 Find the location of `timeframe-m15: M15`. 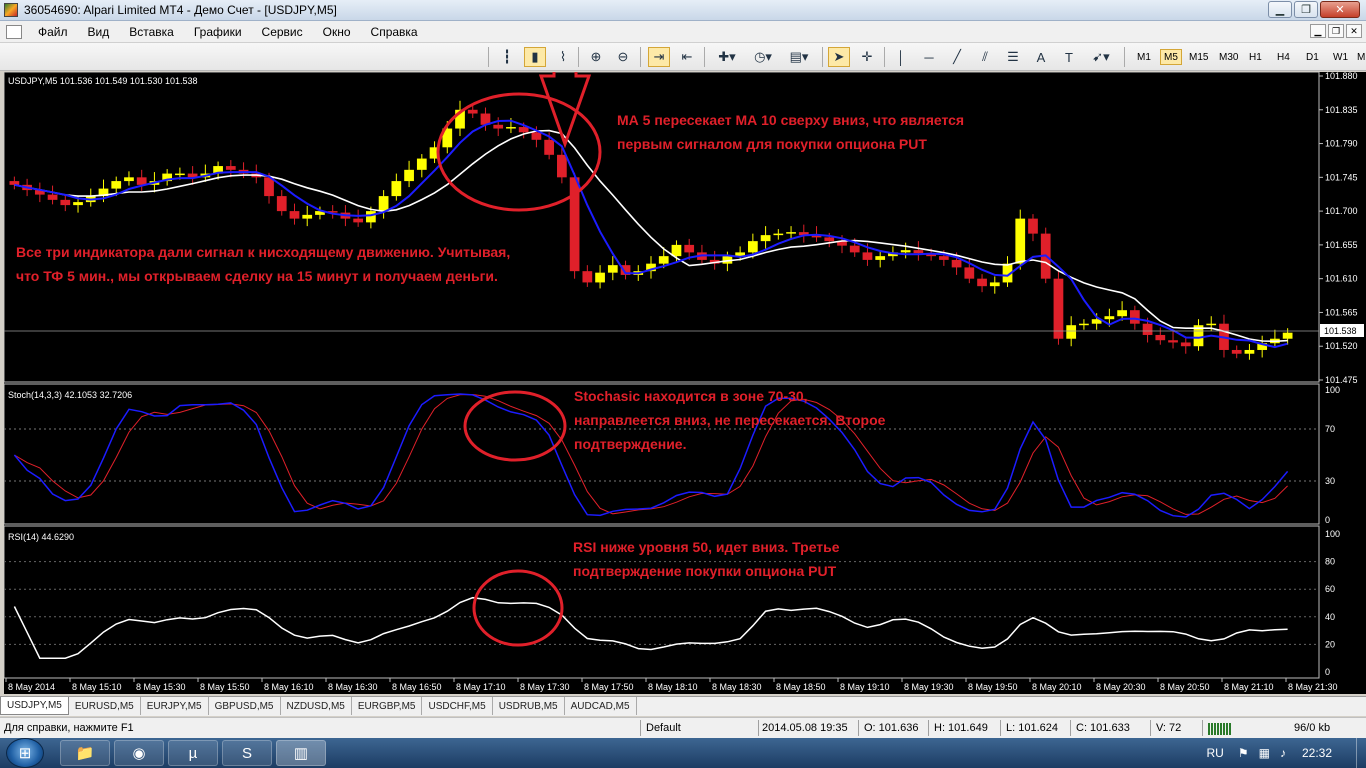

timeframe-m15: M15 is located at coordinates (1198, 57).